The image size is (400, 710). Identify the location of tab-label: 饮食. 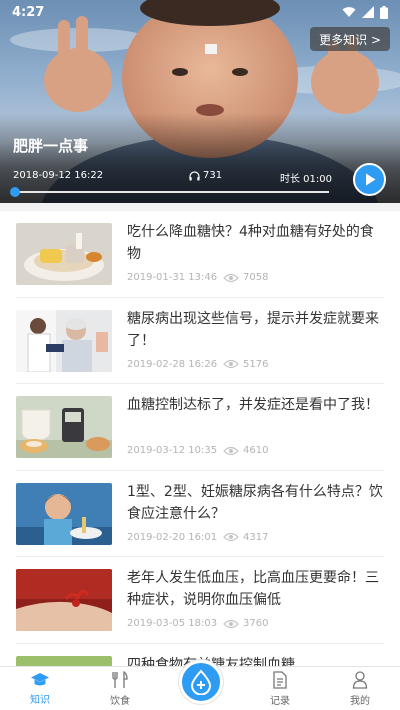
(120, 701).